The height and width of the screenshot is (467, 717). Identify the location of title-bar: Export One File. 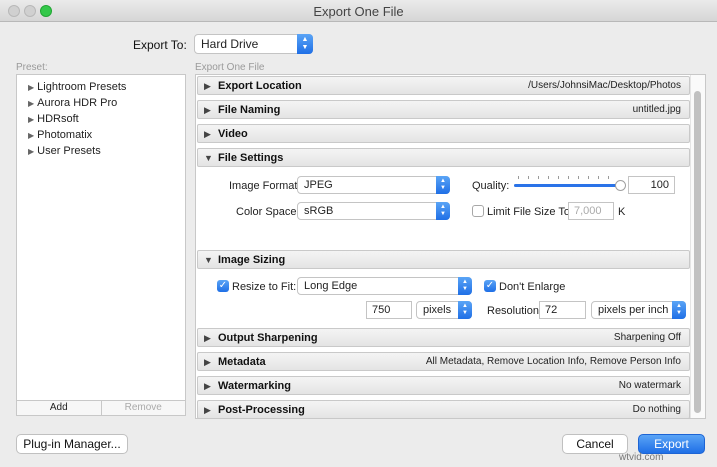
(358, 11).